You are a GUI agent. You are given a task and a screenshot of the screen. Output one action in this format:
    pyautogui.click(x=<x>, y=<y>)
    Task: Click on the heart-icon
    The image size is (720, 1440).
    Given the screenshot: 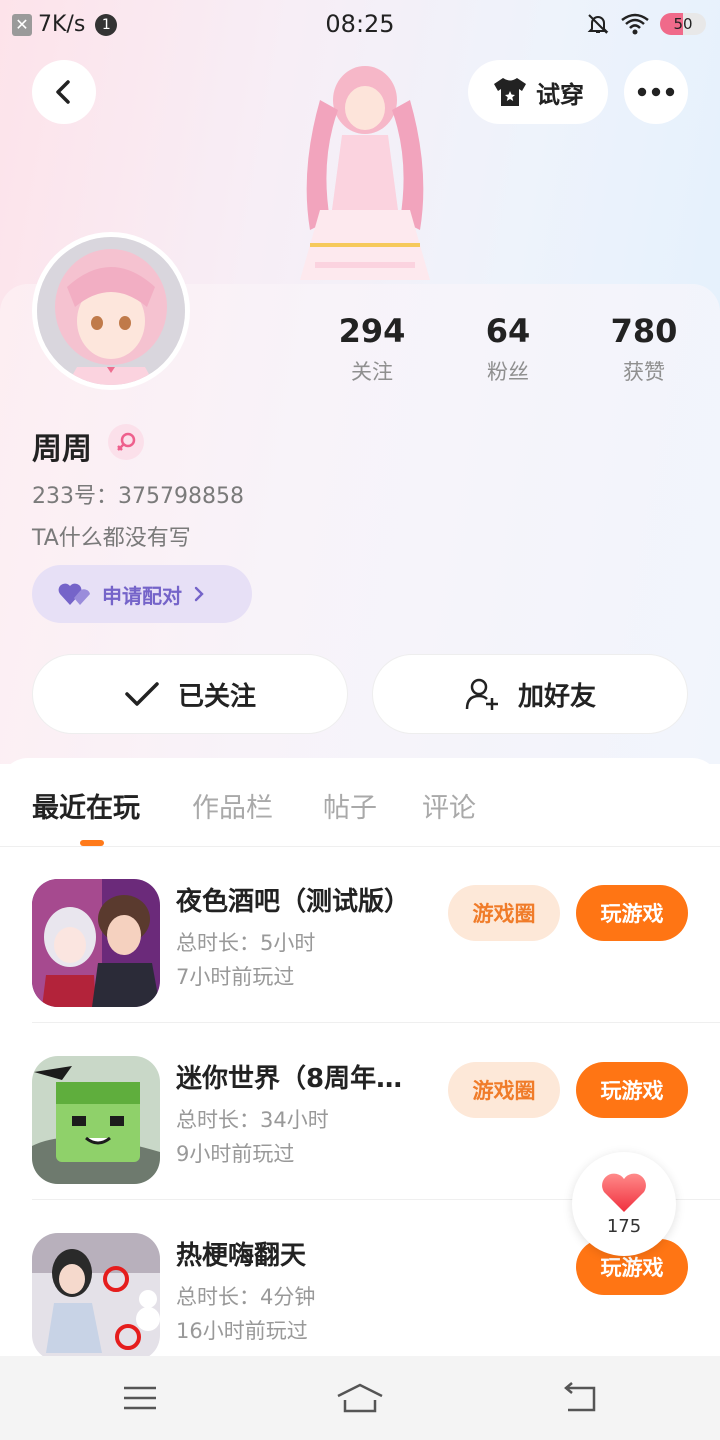 What is the action you would take?
    pyautogui.click(x=624, y=1192)
    